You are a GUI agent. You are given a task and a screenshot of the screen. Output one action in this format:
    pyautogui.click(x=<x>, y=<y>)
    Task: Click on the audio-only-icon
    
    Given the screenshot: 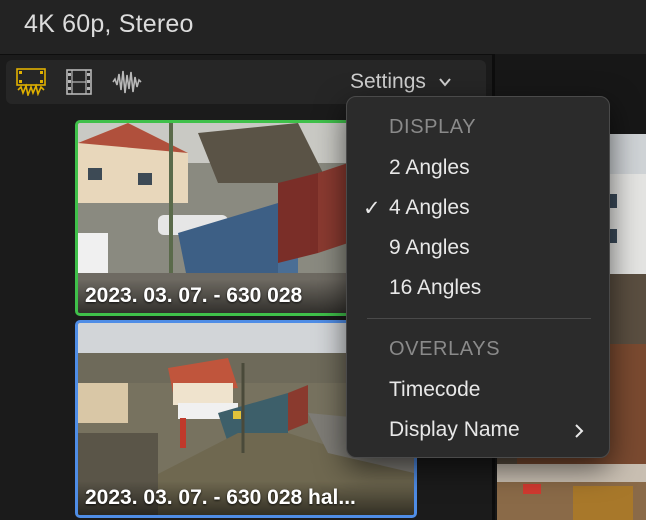 What is the action you would take?
    pyautogui.click(x=127, y=82)
    